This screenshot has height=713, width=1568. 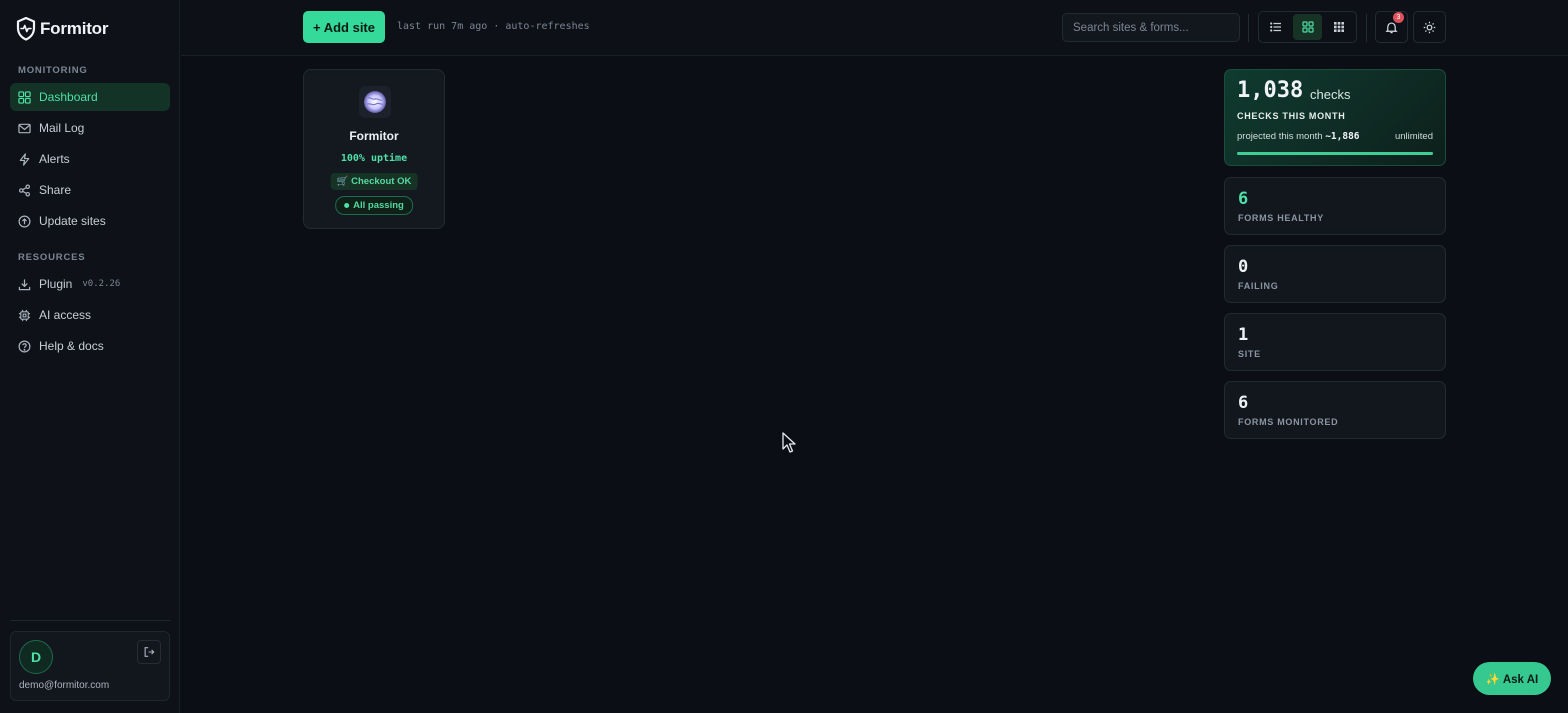 What do you see at coordinates (52, 257) in the screenshot?
I see `section-resources: RESOURCES` at bounding box center [52, 257].